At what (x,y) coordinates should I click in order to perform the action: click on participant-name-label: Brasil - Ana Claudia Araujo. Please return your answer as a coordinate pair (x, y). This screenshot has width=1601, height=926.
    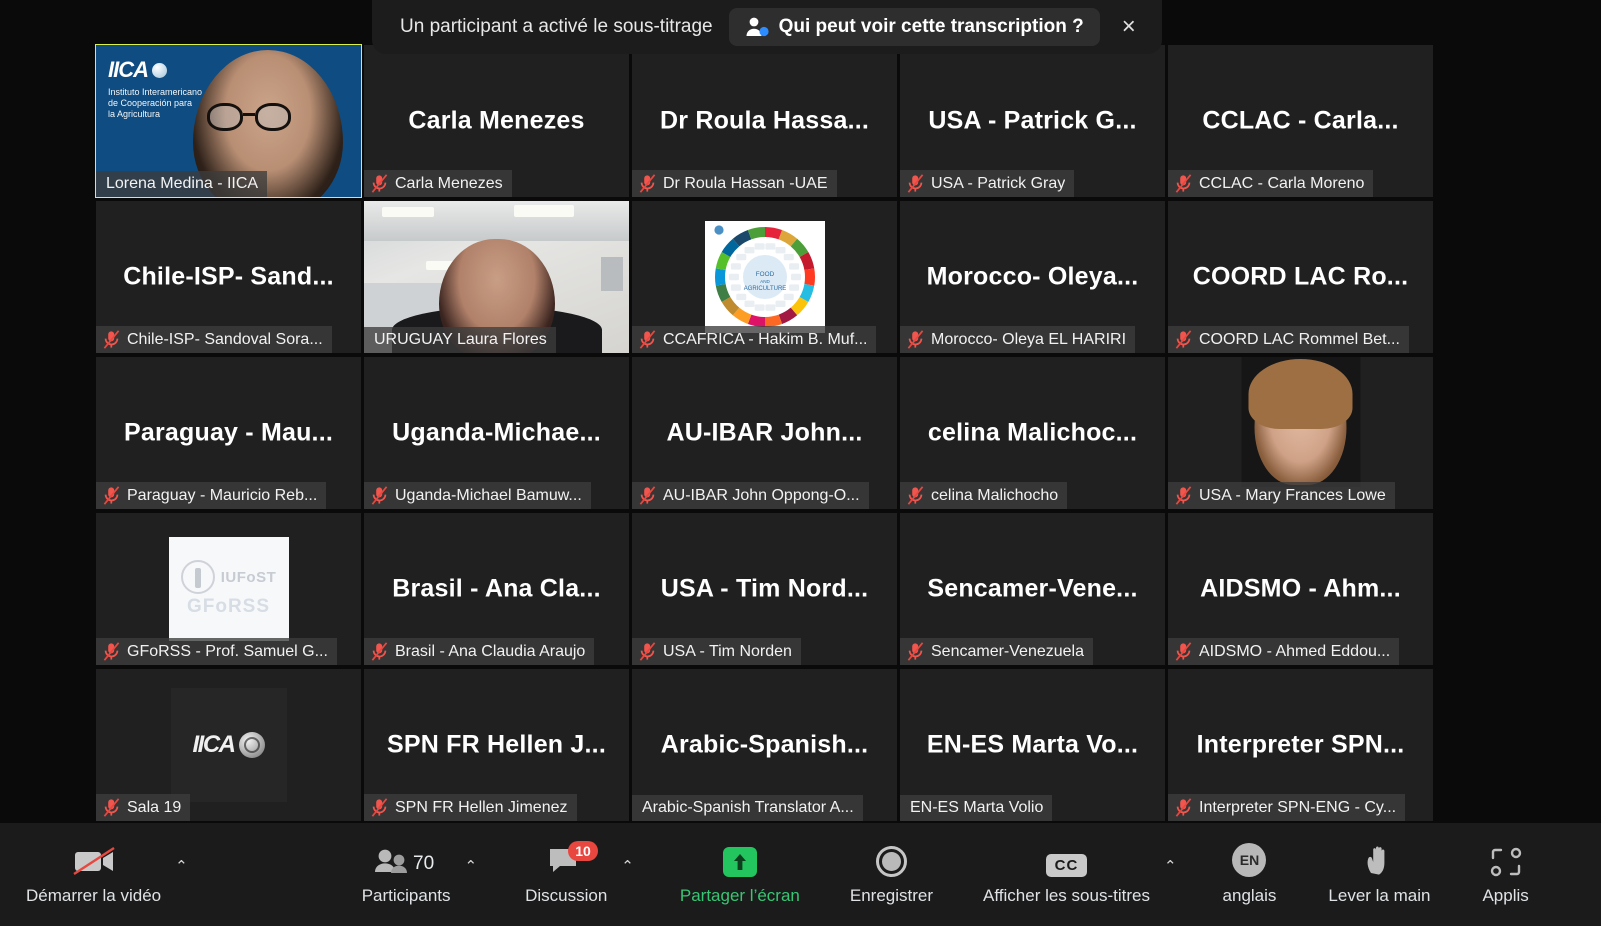
    Looking at the image, I should click on (490, 651).